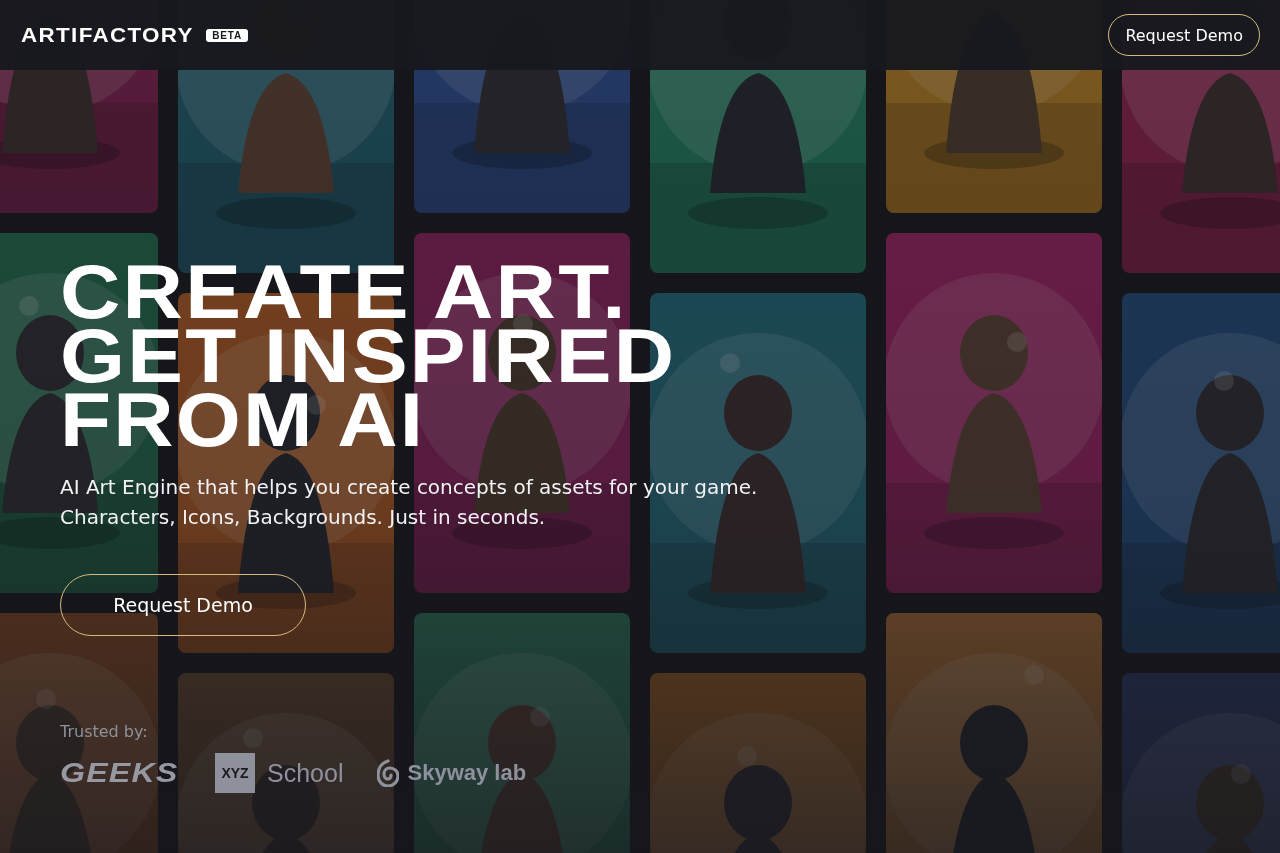 Image resolution: width=1280 pixels, height=853 pixels. What do you see at coordinates (368, 356) in the screenshot?
I see `headline-line: GET INSPIRED` at bounding box center [368, 356].